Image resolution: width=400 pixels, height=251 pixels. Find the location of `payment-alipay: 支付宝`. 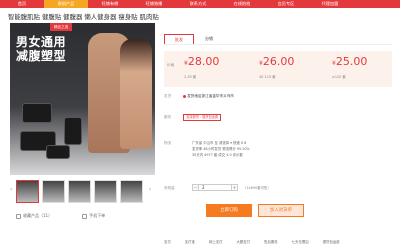

payment-alipay: 支付宝 is located at coordinates (189, 242).